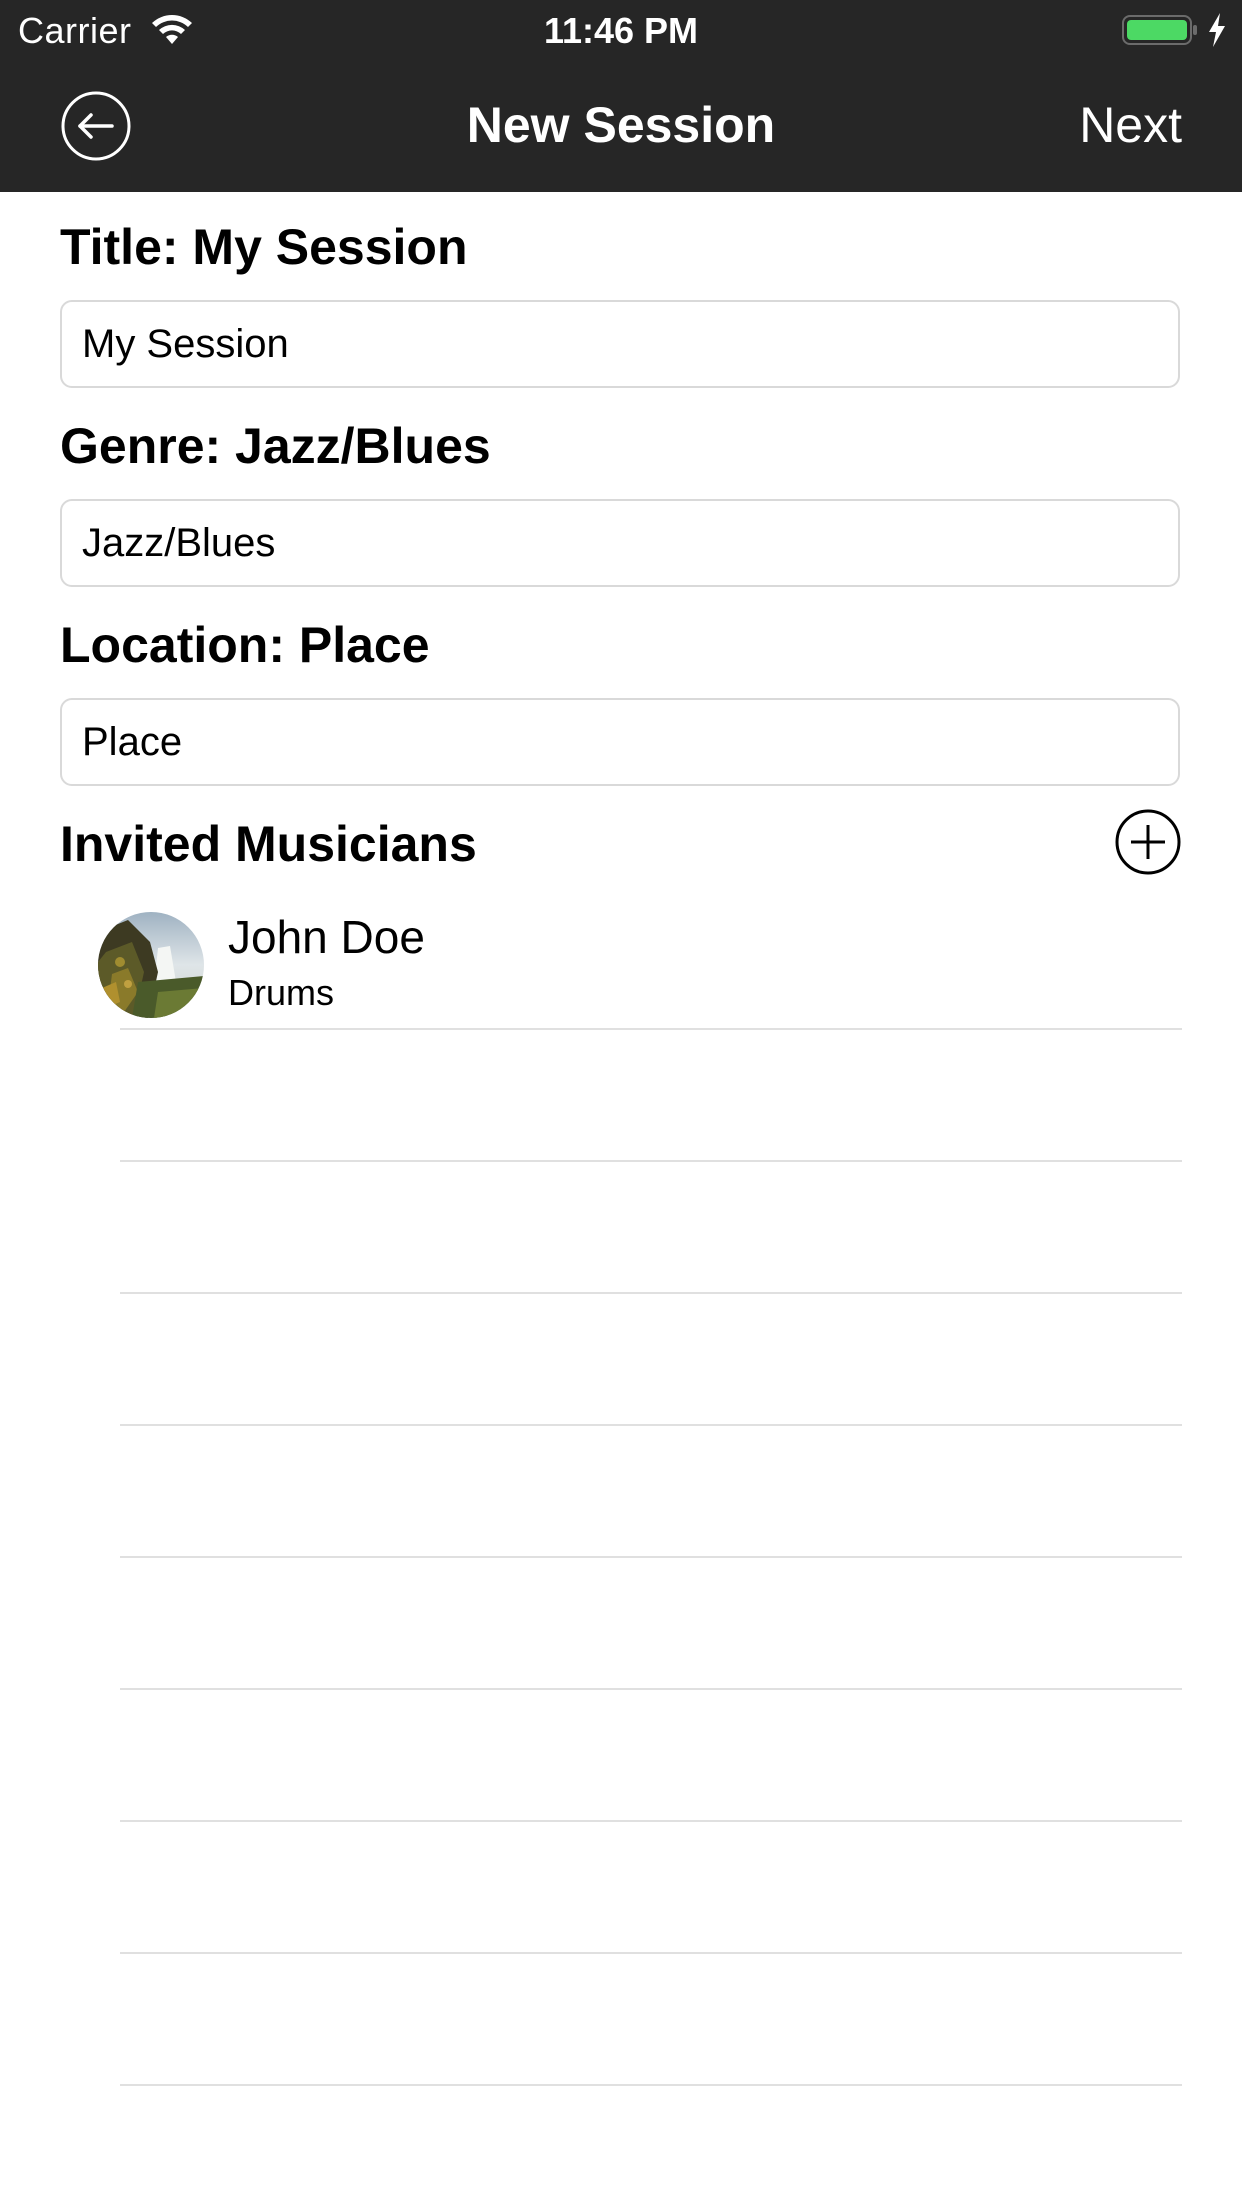 This screenshot has height=2208, width=1242. I want to click on waterfall-landscape-photo, so click(151, 965).